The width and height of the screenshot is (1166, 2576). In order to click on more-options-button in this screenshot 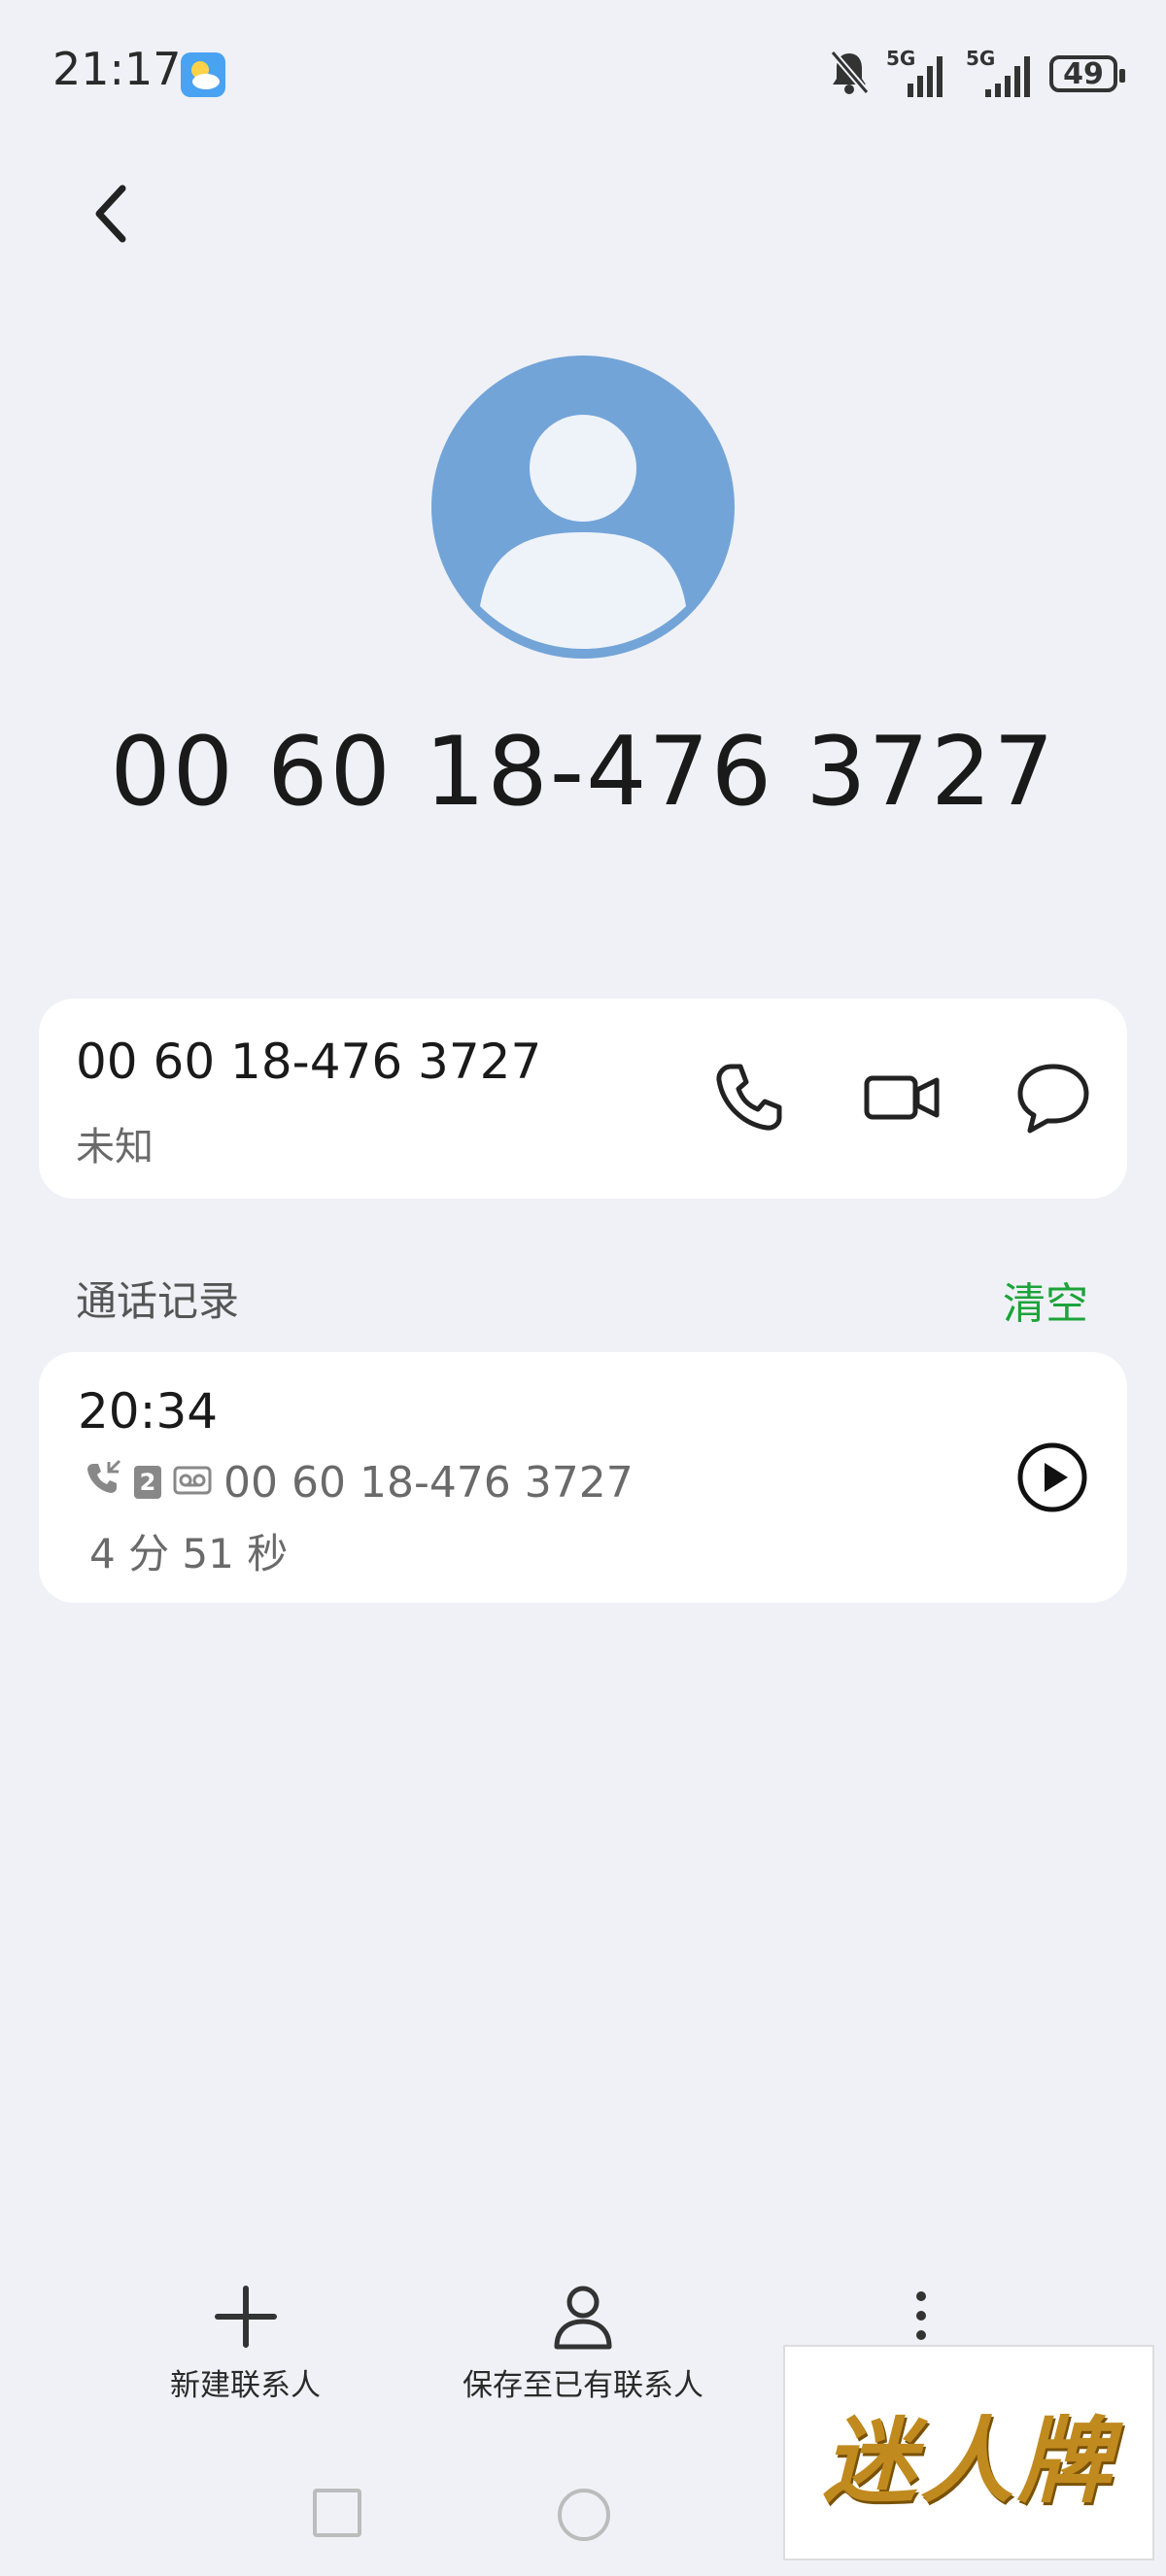, I will do `click(921, 2315)`.